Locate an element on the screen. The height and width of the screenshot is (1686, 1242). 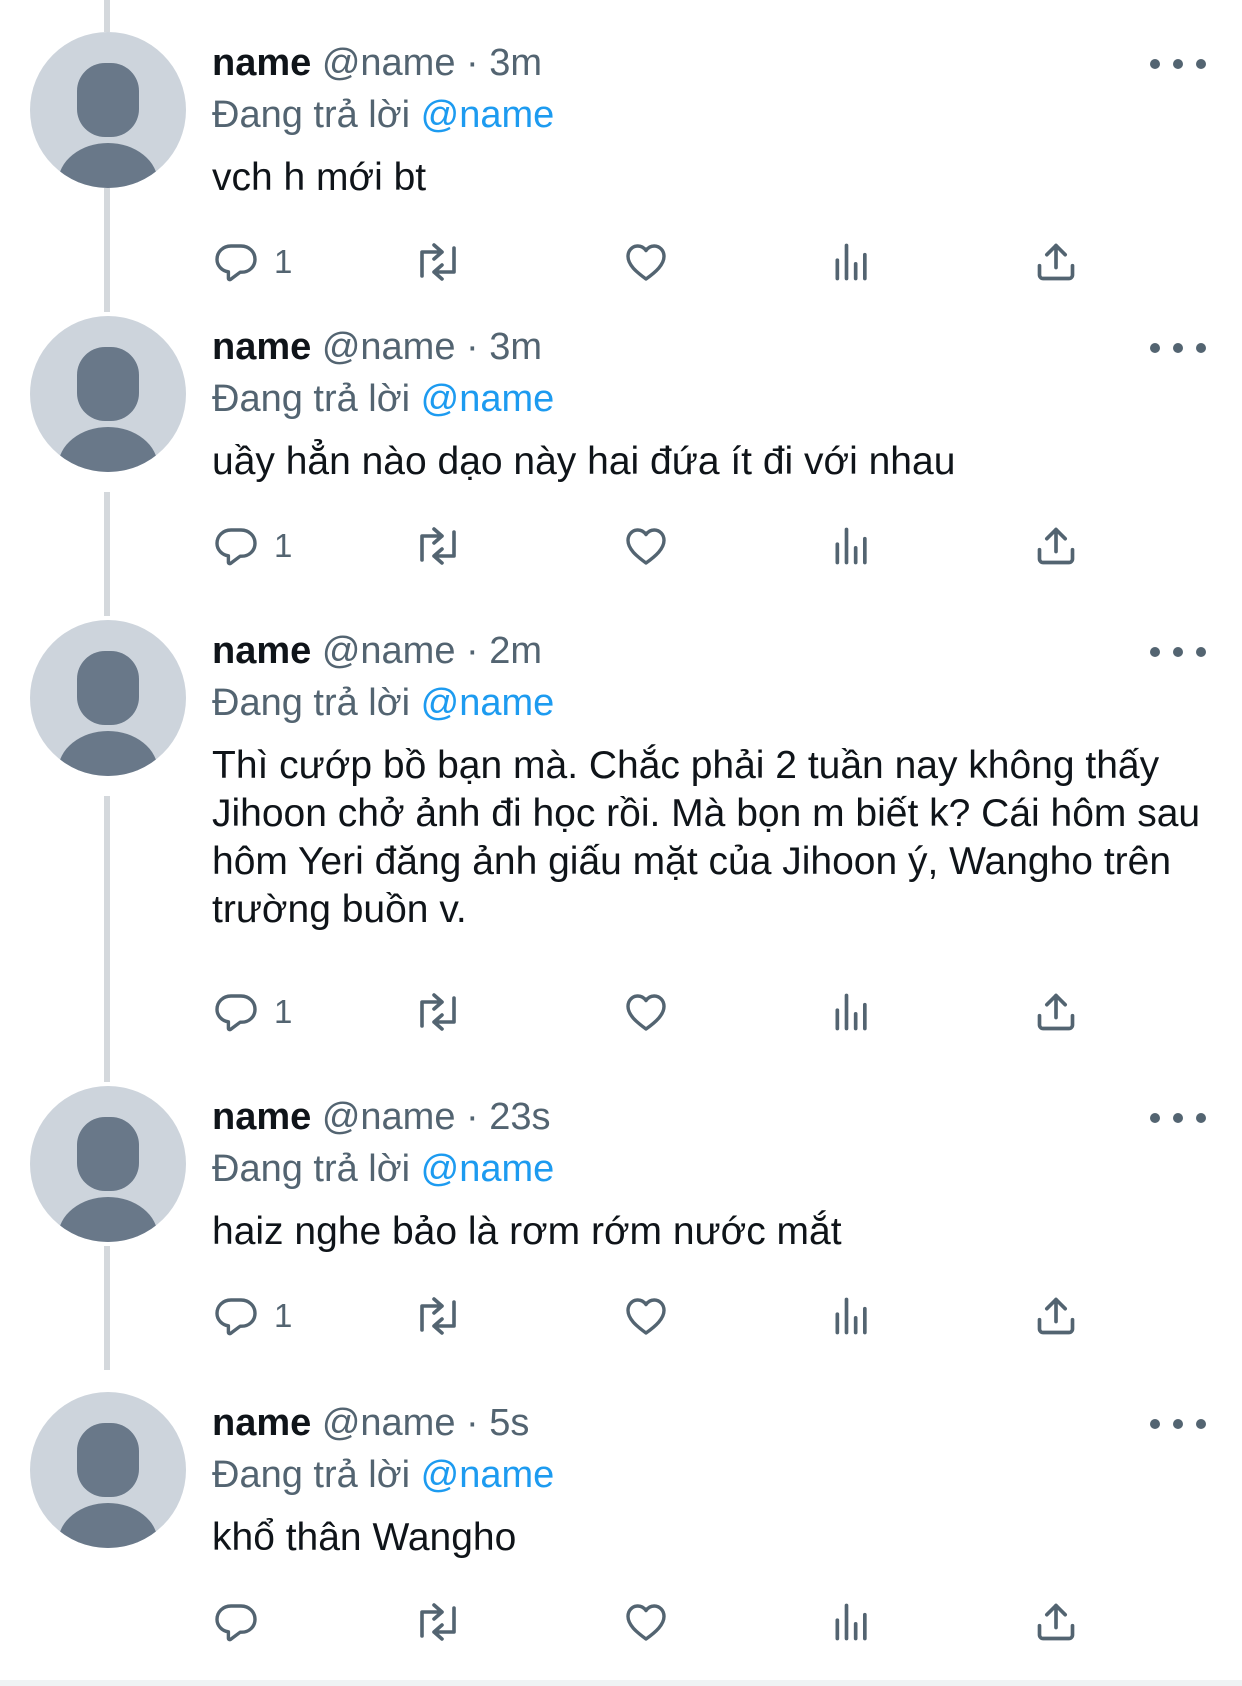
replying-to-label: Đang trả lời is located at coordinates (311, 1475).